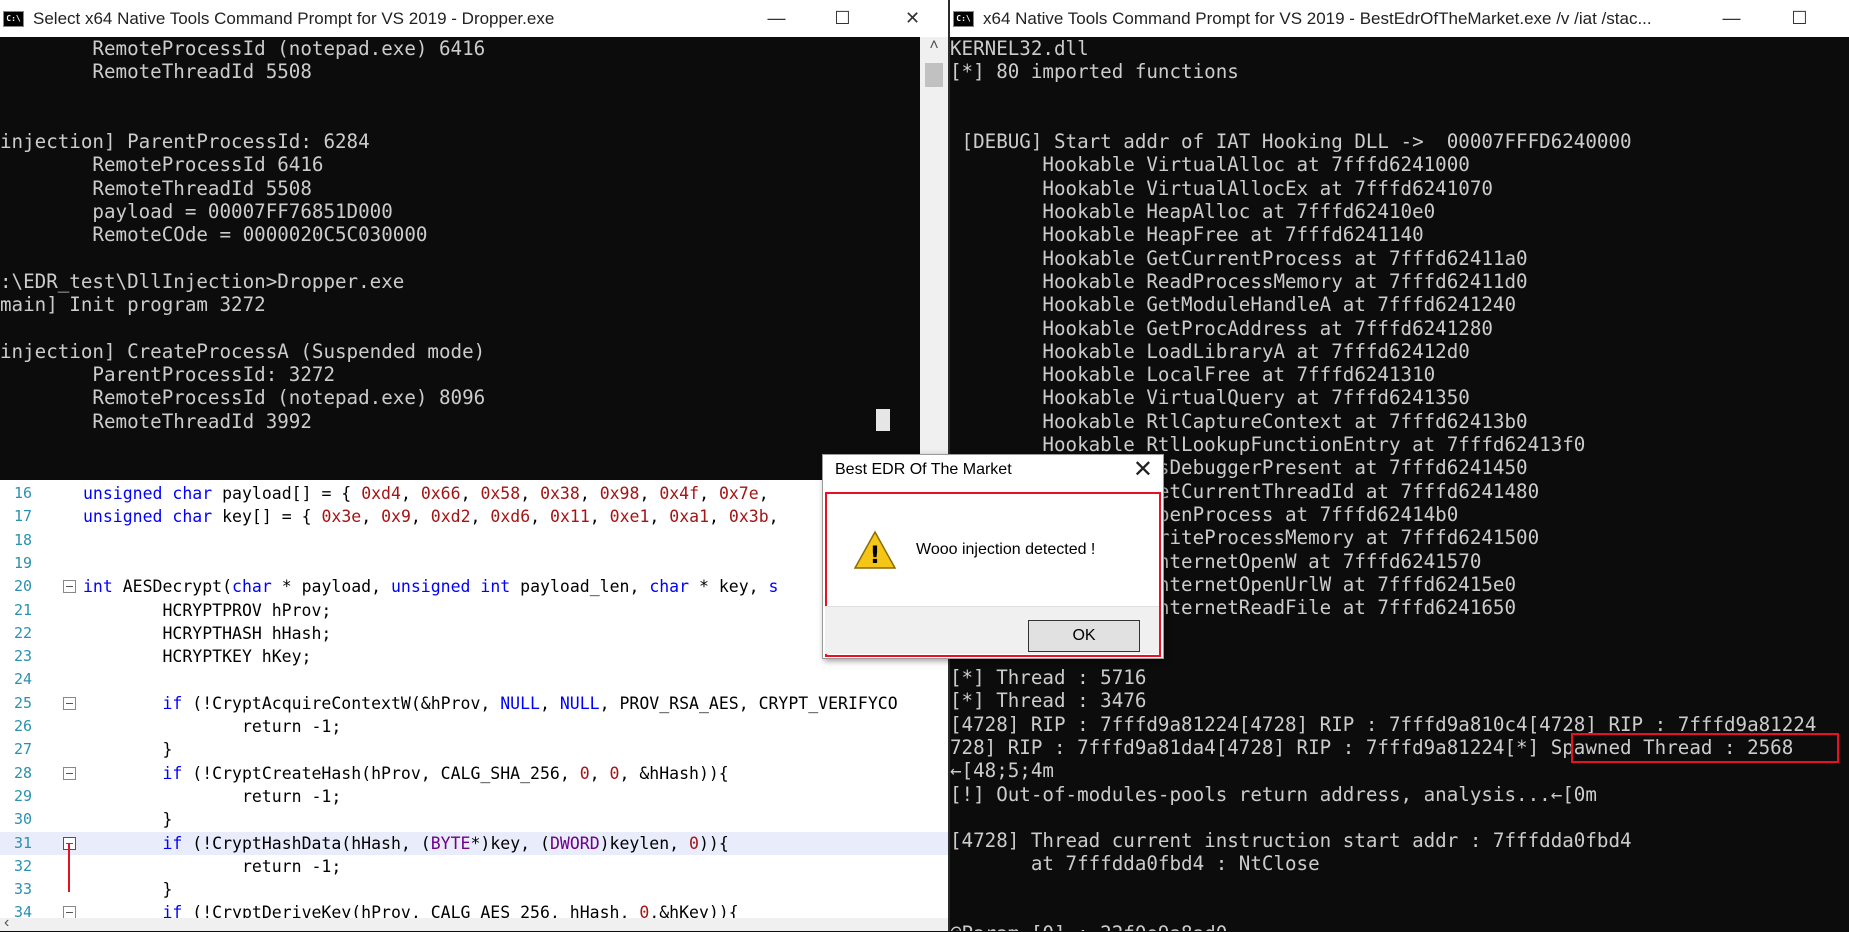  I want to click on close-icon: ✕, so click(912, 18).